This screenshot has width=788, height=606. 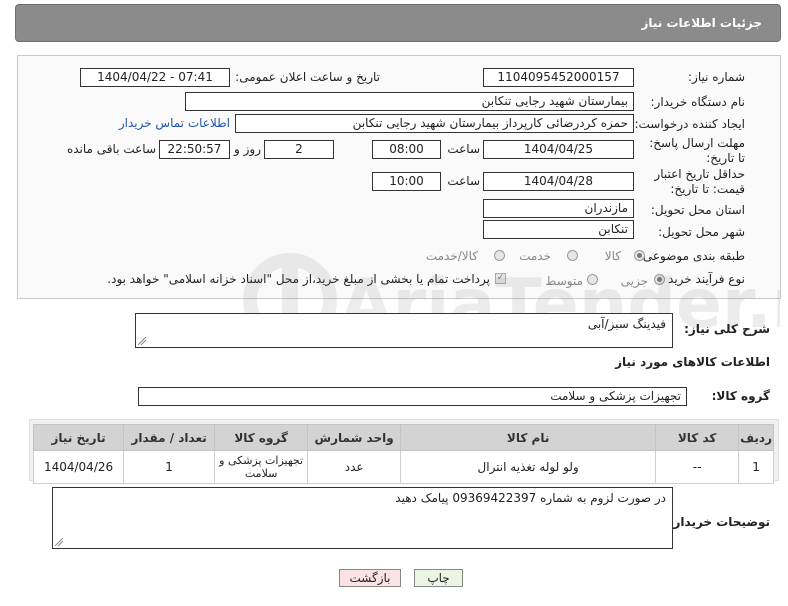 What do you see at coordinates (558, 149) in the screenshot?
I see `deadline-date-field: 1404/04/25` at bounding box center [558, 149].